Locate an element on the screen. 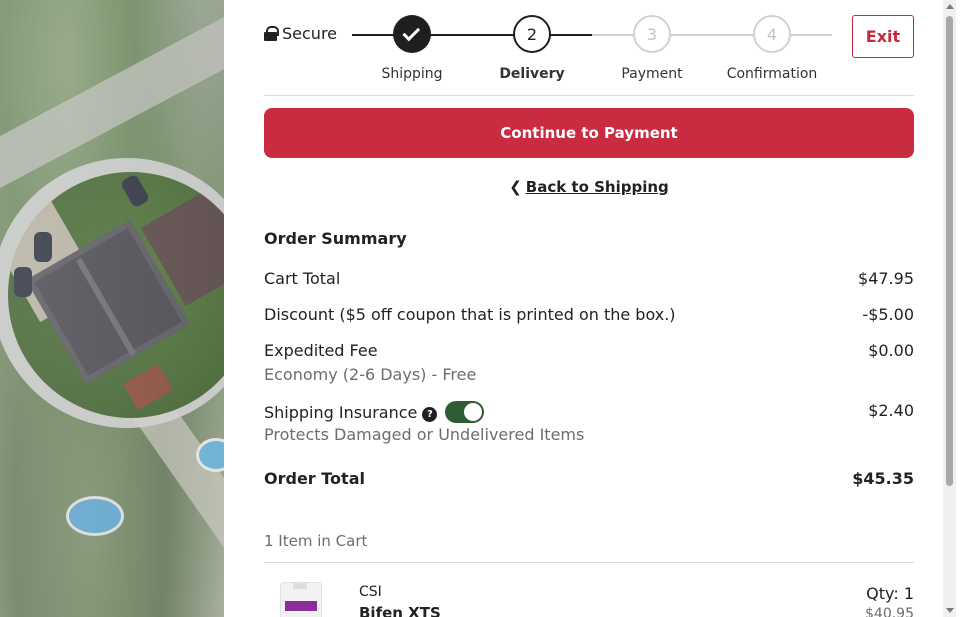  product-quantity: Qty: 1 is located at coordinates (890, 593).